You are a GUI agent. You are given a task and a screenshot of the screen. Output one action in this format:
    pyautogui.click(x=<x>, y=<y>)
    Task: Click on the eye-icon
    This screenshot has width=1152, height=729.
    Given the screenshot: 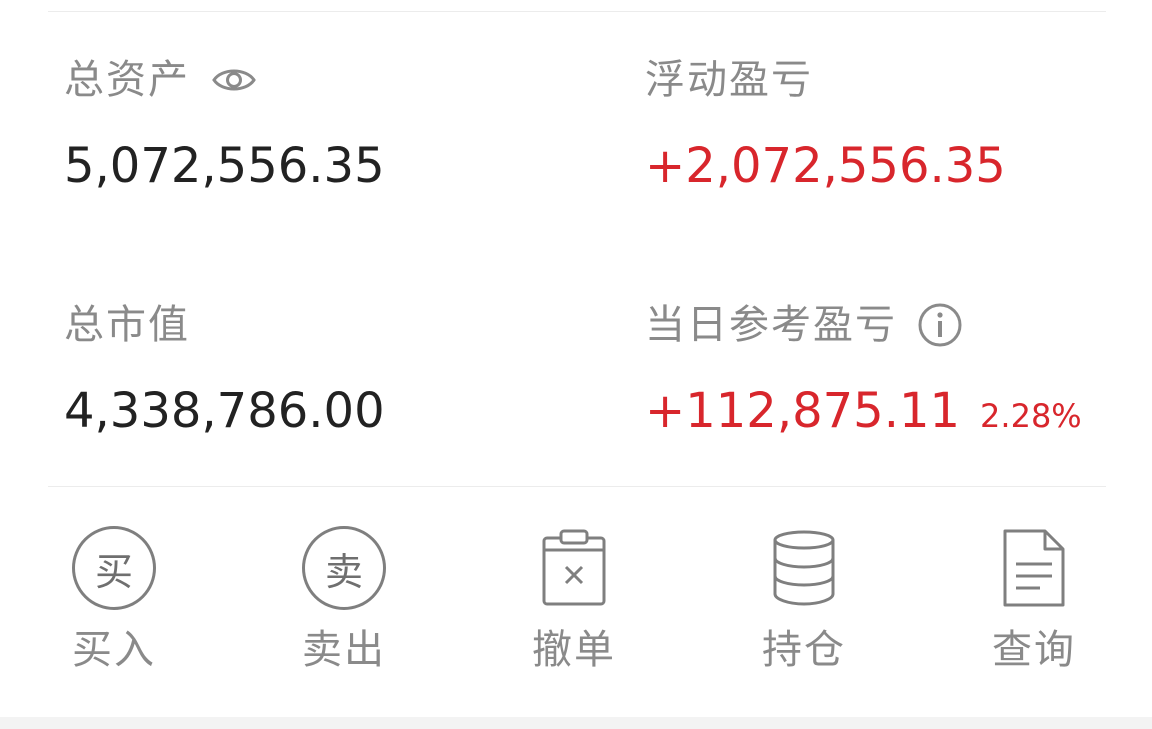 What is the action you would take?
    pyautogui.click(x=234, y=80)
    